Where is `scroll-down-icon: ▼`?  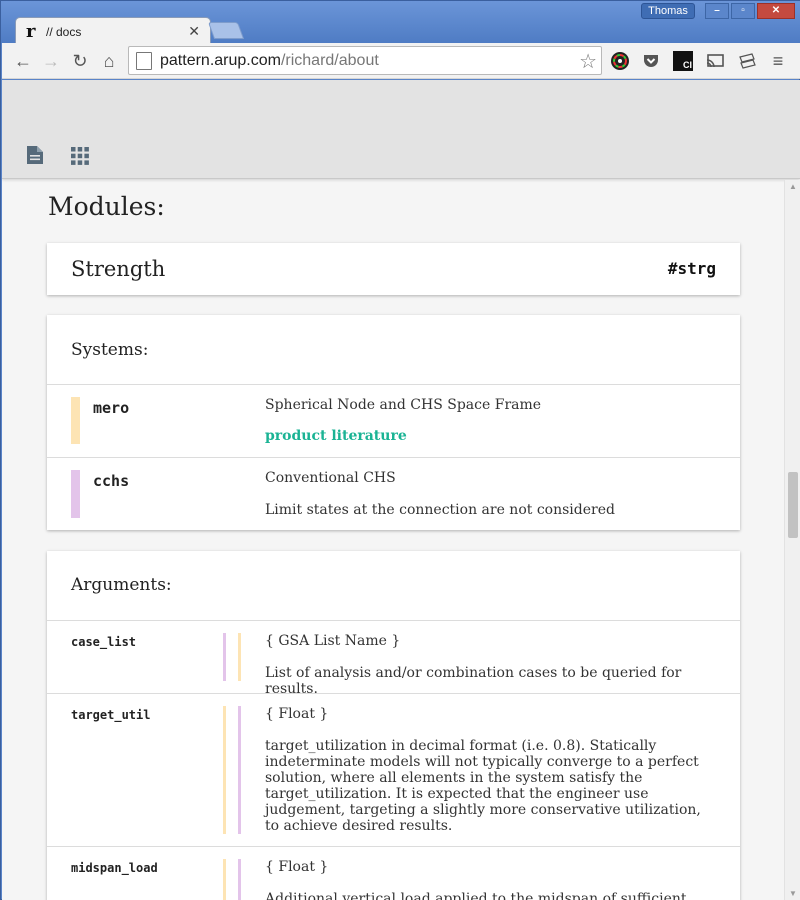
scroll-down-icon: ▼ is located at coordinates (793, 893).